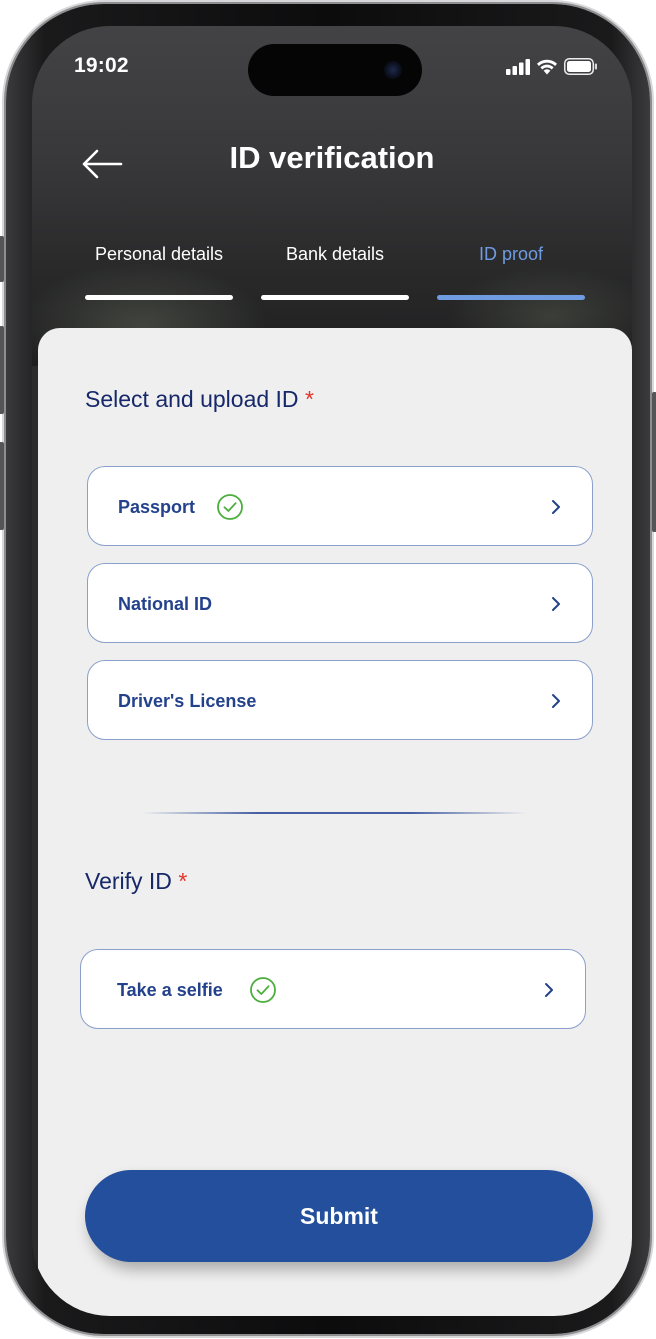  I want to click on tab-bank-details: Bank details, so click(335, 274).